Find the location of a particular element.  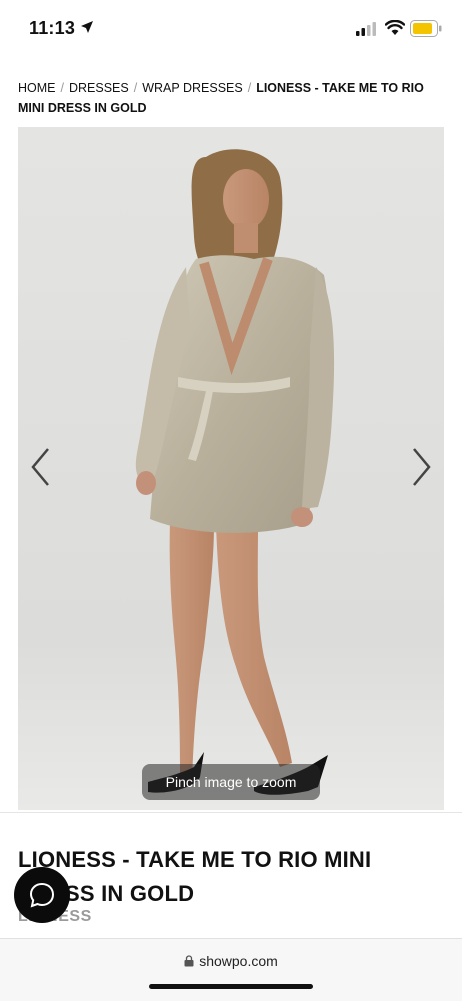

lock-icon is located at coordinates (189, 961).